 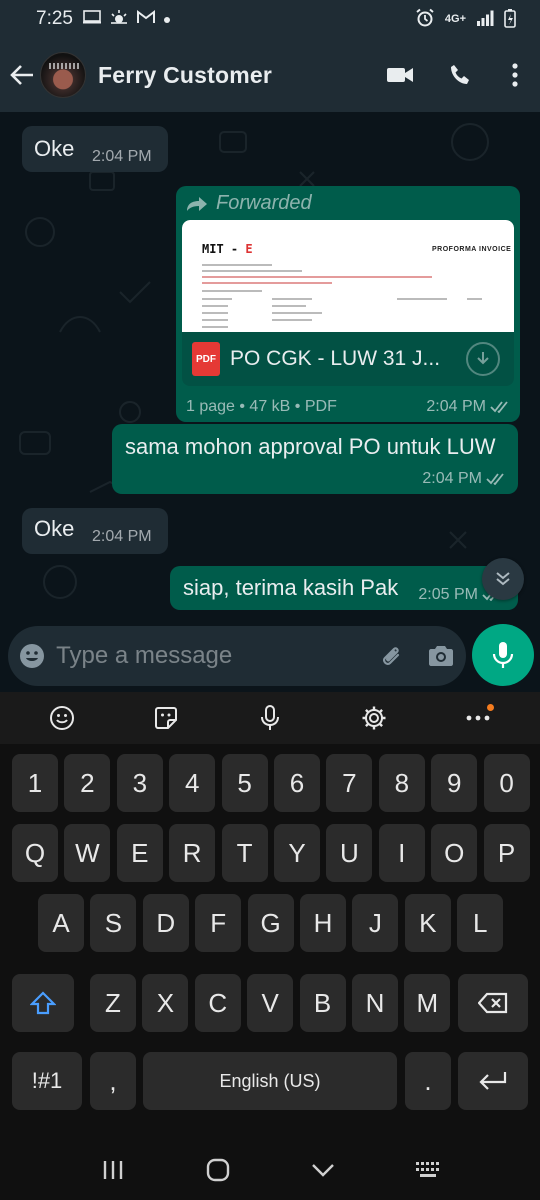 What do you see at coordinates (427, 1003) in the screenshot?
I see `key-m: M` at bounding box center [427, 1003].